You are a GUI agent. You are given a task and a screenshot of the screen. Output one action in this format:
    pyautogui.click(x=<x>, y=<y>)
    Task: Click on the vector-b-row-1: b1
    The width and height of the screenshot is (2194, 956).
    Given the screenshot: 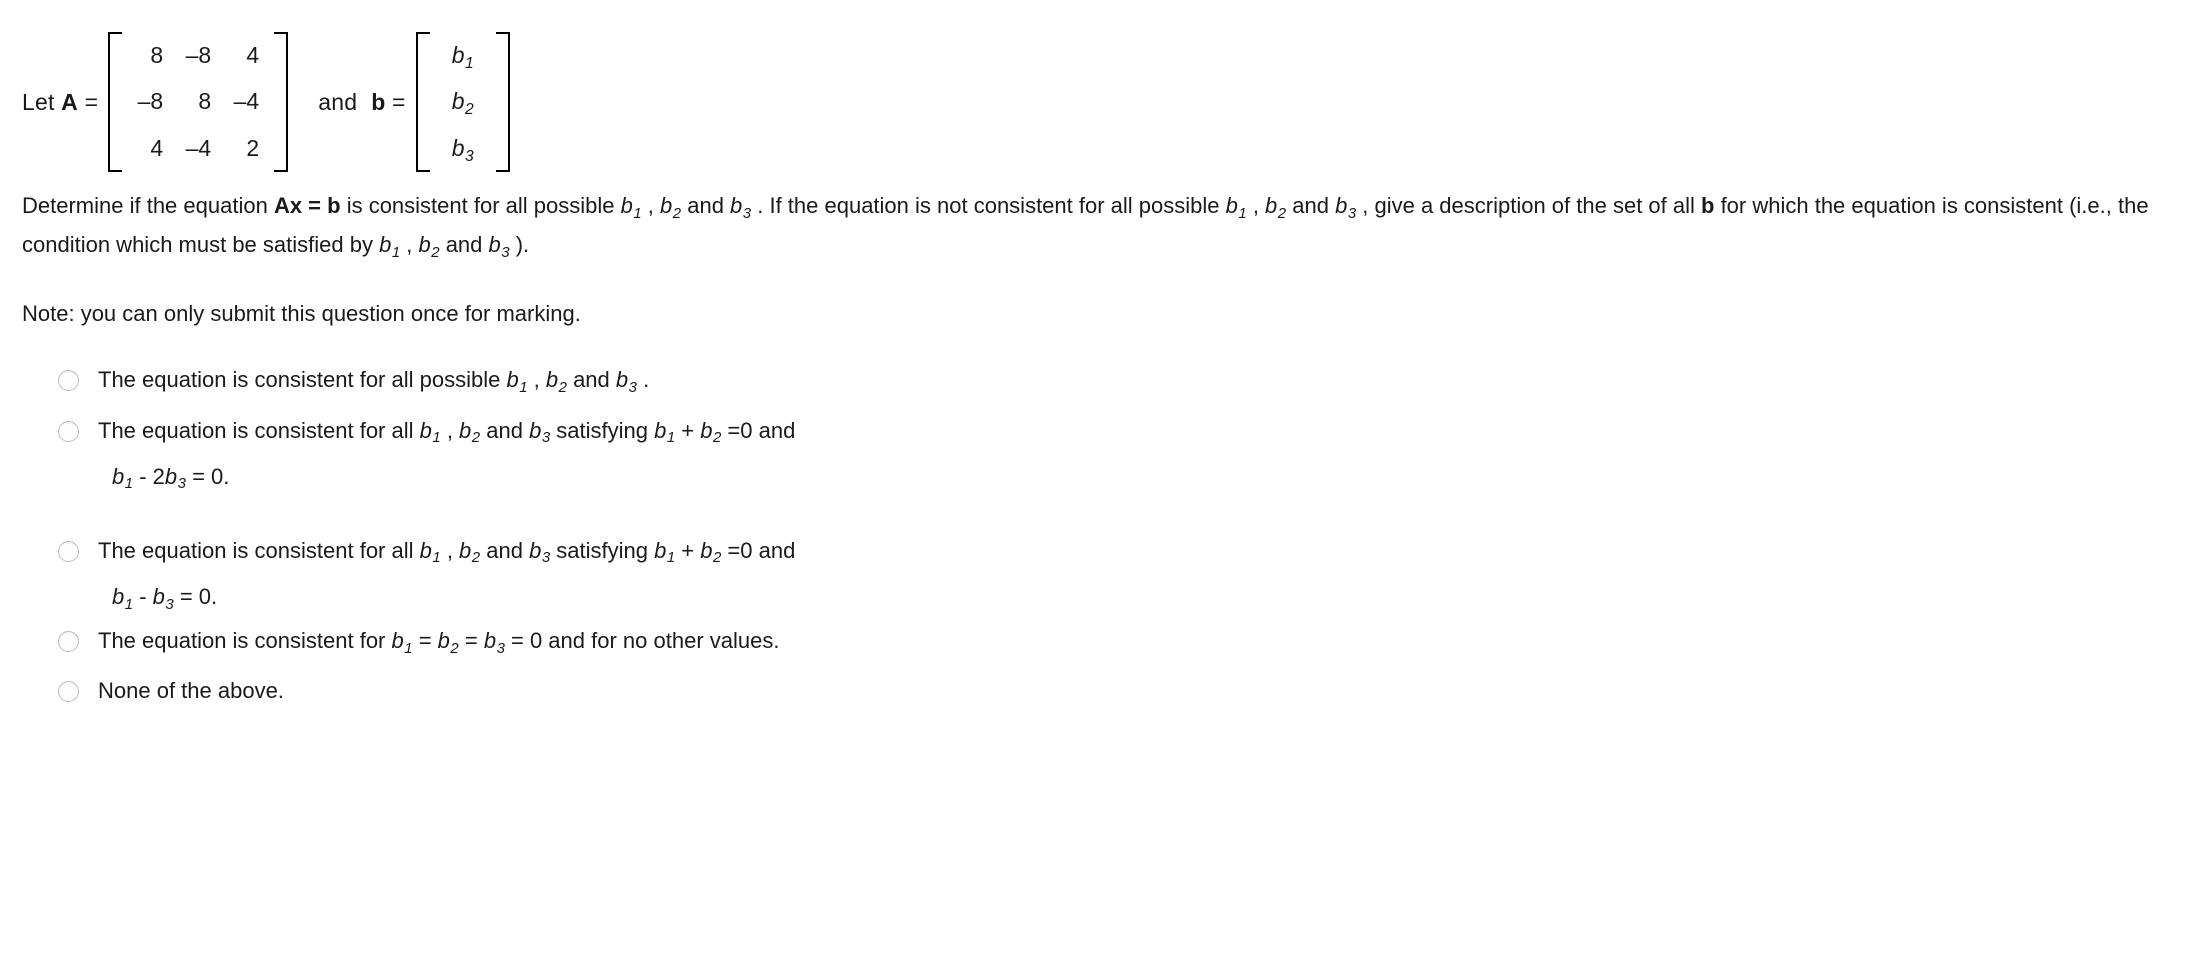 What is the action you would take?
    pyautogui.click(x=463, y=55)
    